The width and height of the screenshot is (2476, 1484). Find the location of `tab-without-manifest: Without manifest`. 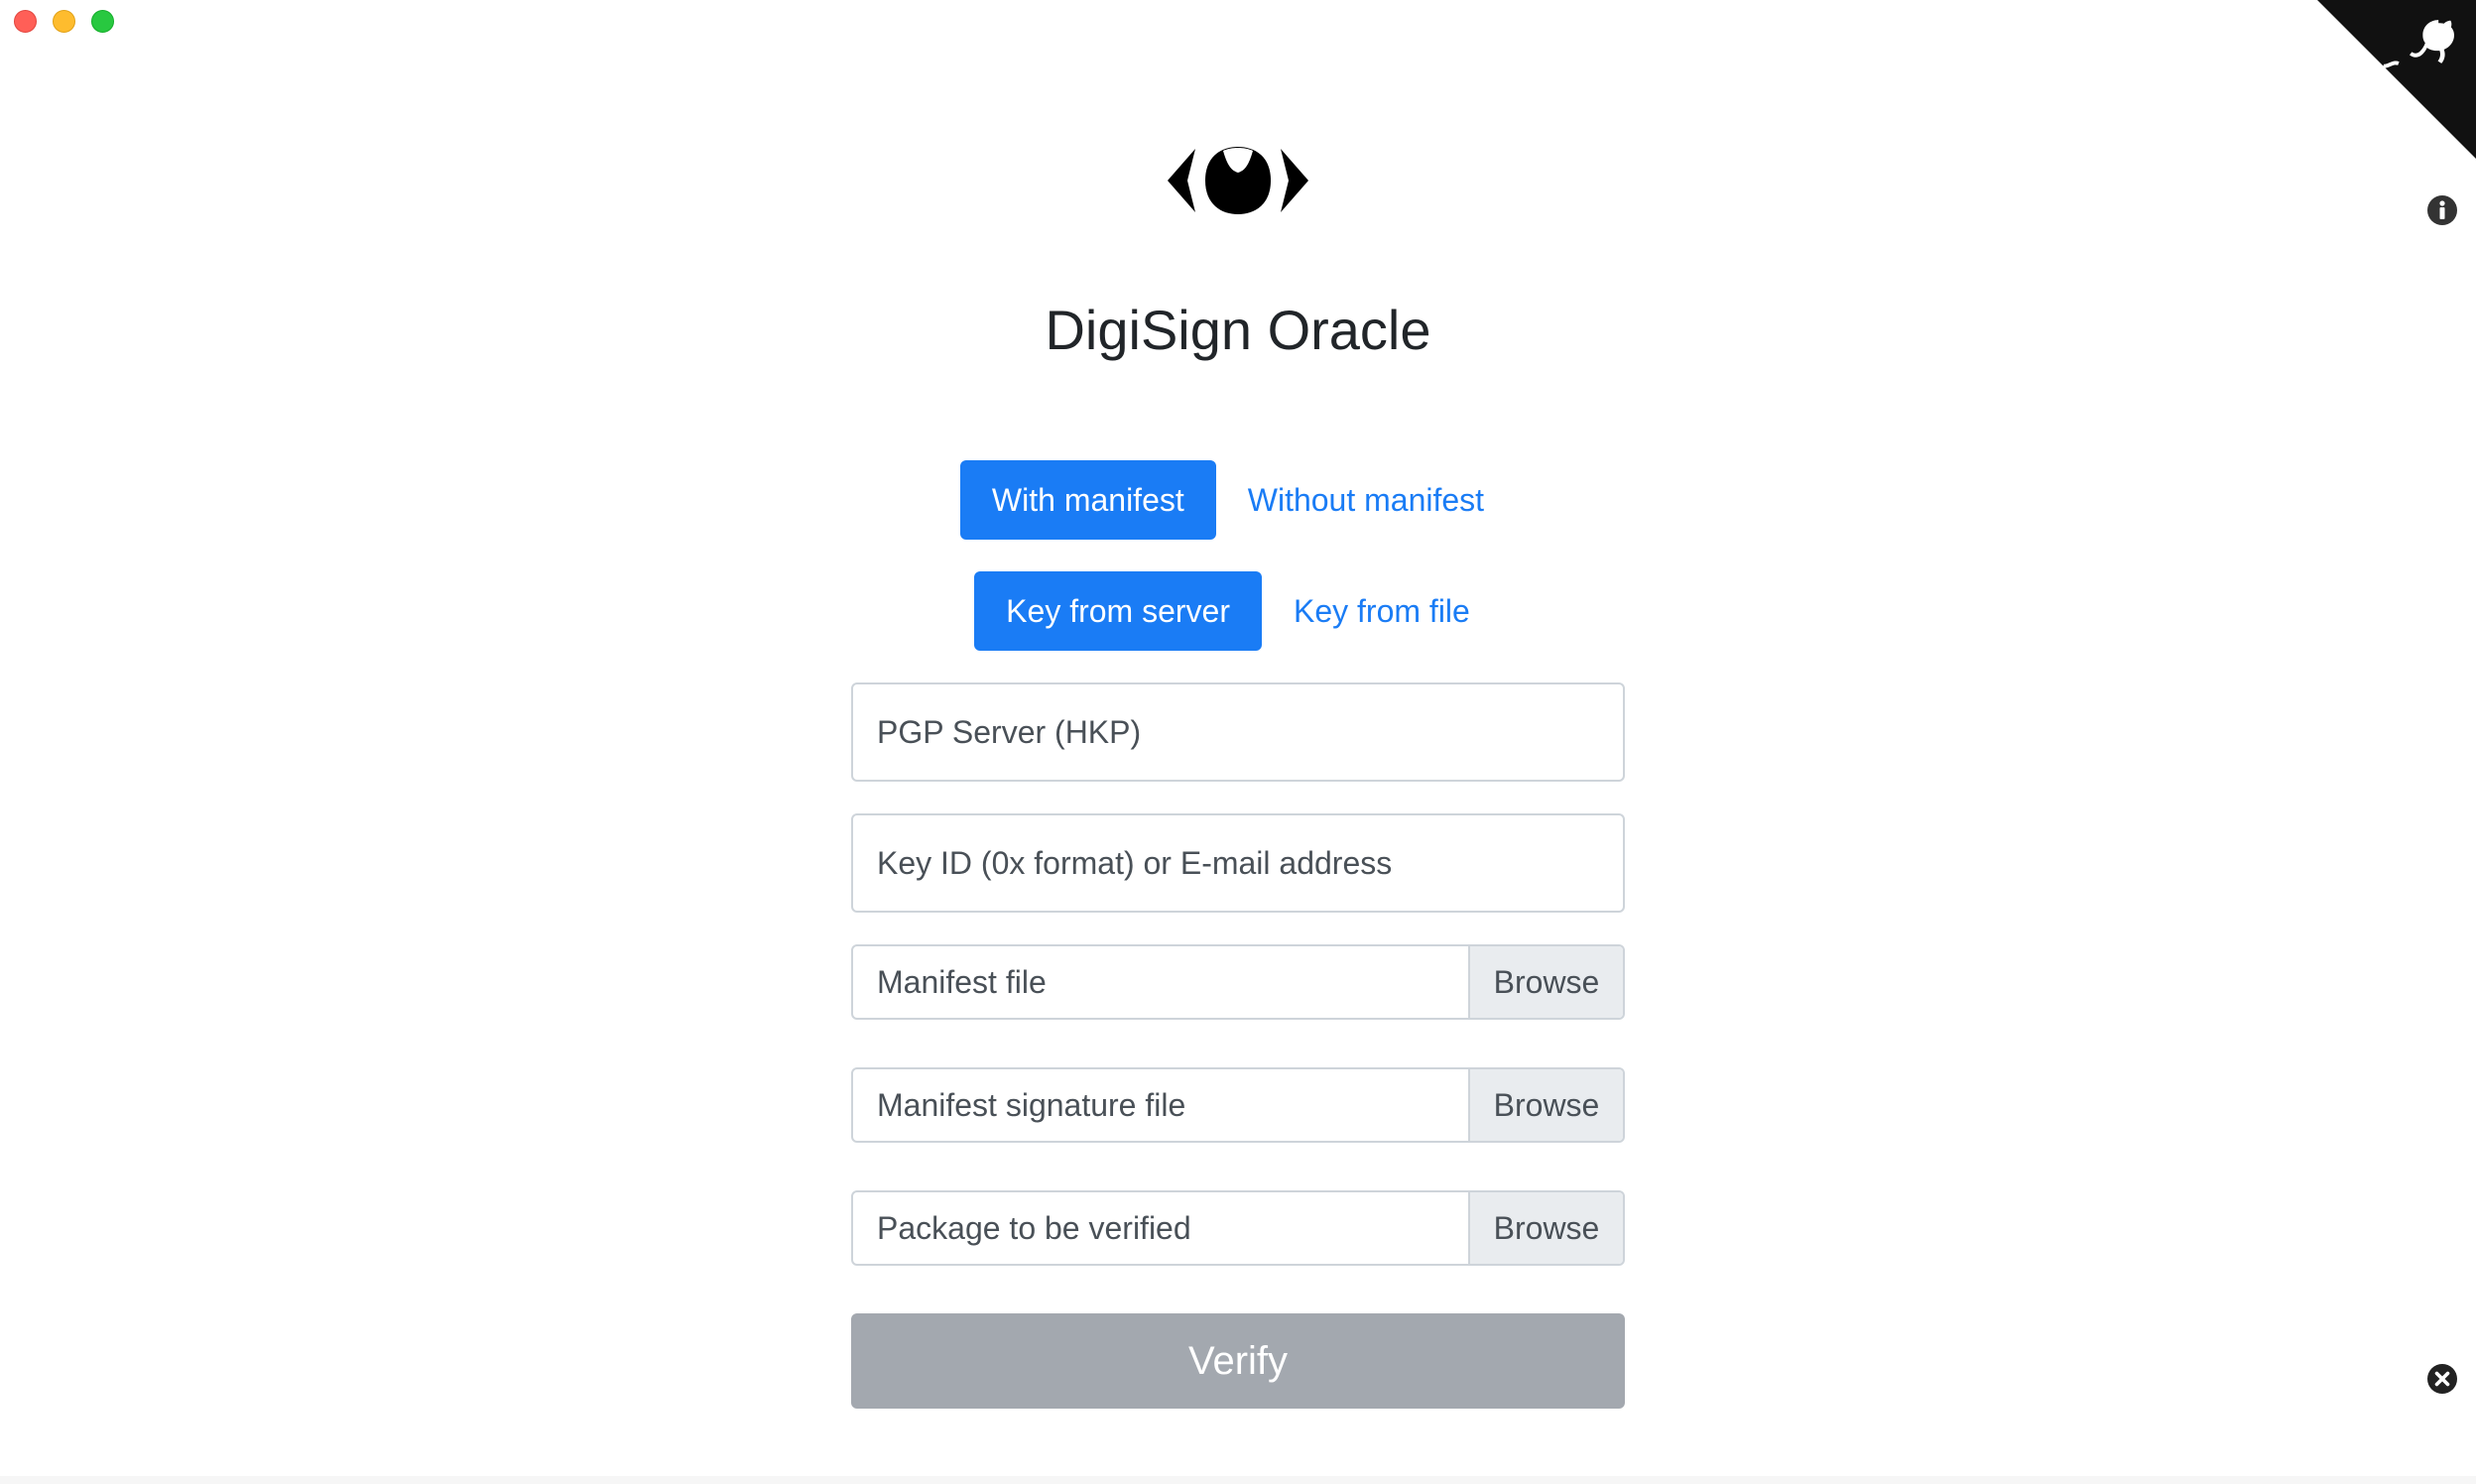

tab-without-manifest: Without manifest is located at coordinates (1366, 500).